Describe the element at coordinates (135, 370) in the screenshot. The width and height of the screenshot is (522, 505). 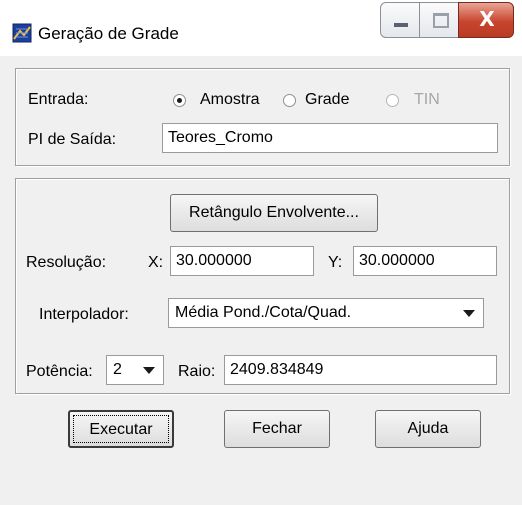
I see `power-select: 2` at that location.